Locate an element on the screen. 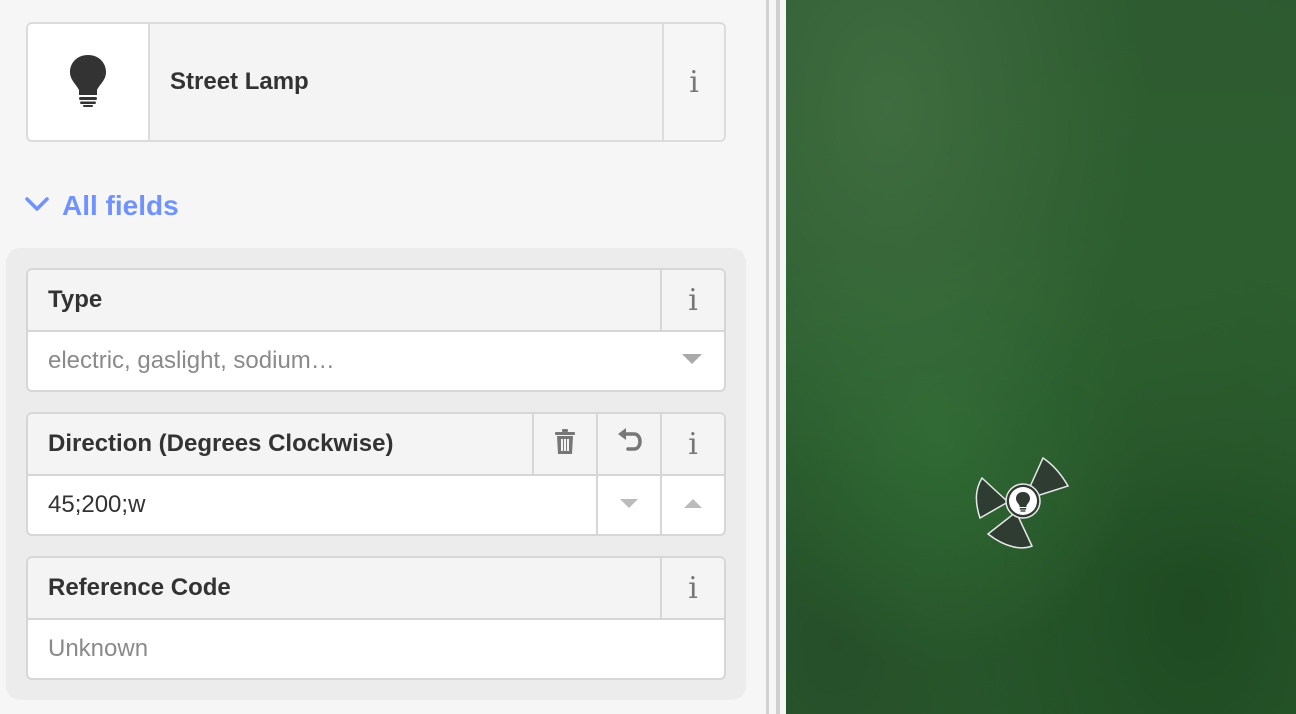  field-direction-input-row: 45;200;w is located at coordinates (376, 505).